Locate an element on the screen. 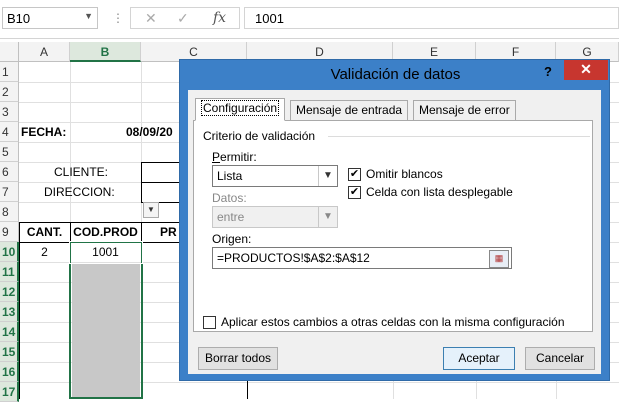 This screenshot has width=619, height=402. row-header-1: 1 is located at coordinates (9, 72).